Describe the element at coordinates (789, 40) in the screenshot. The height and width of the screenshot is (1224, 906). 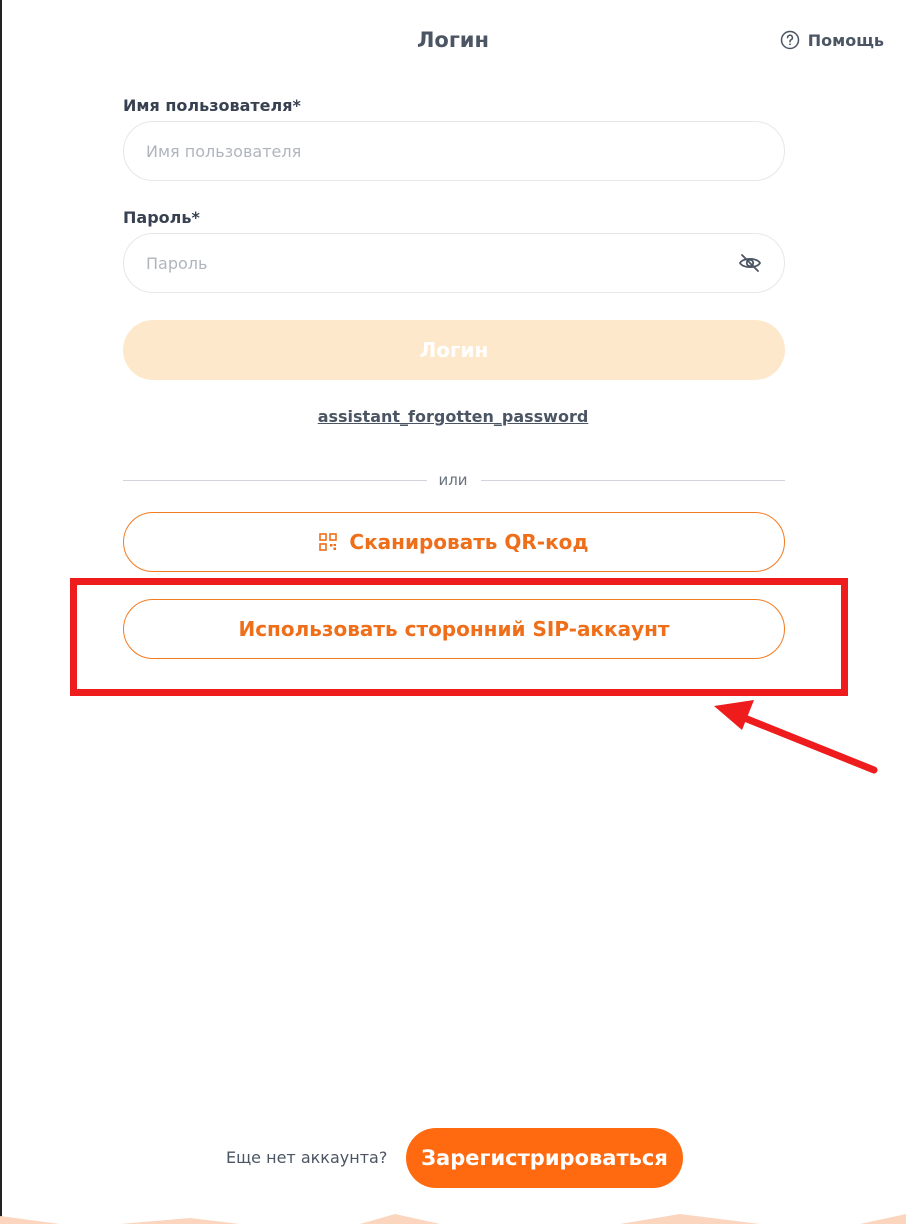
I see `help-circle-icon` at that location.